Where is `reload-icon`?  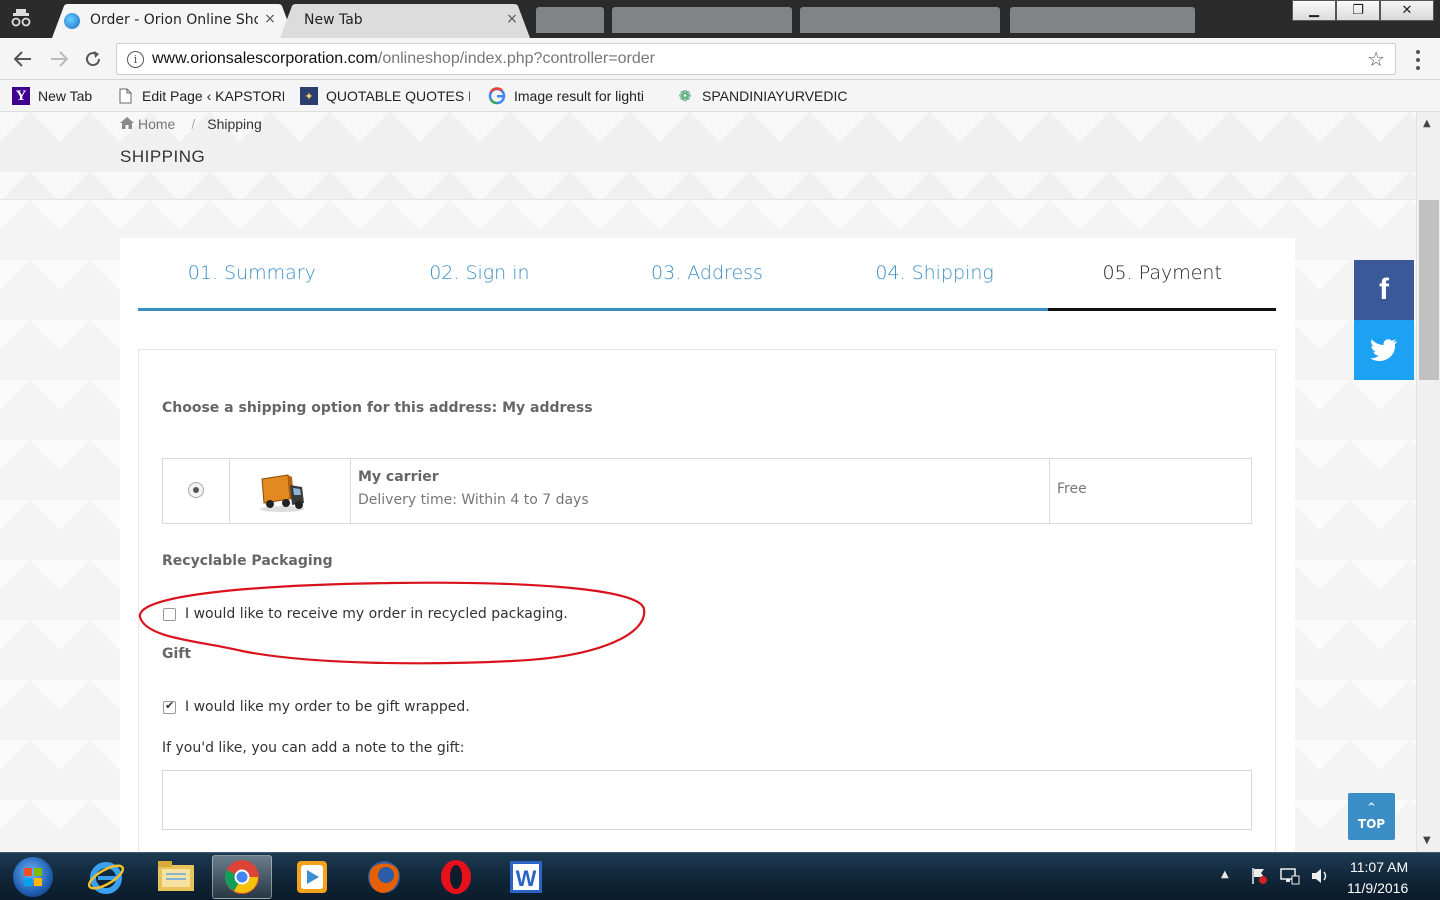
reload-icon is located at coordinates (93, 59).